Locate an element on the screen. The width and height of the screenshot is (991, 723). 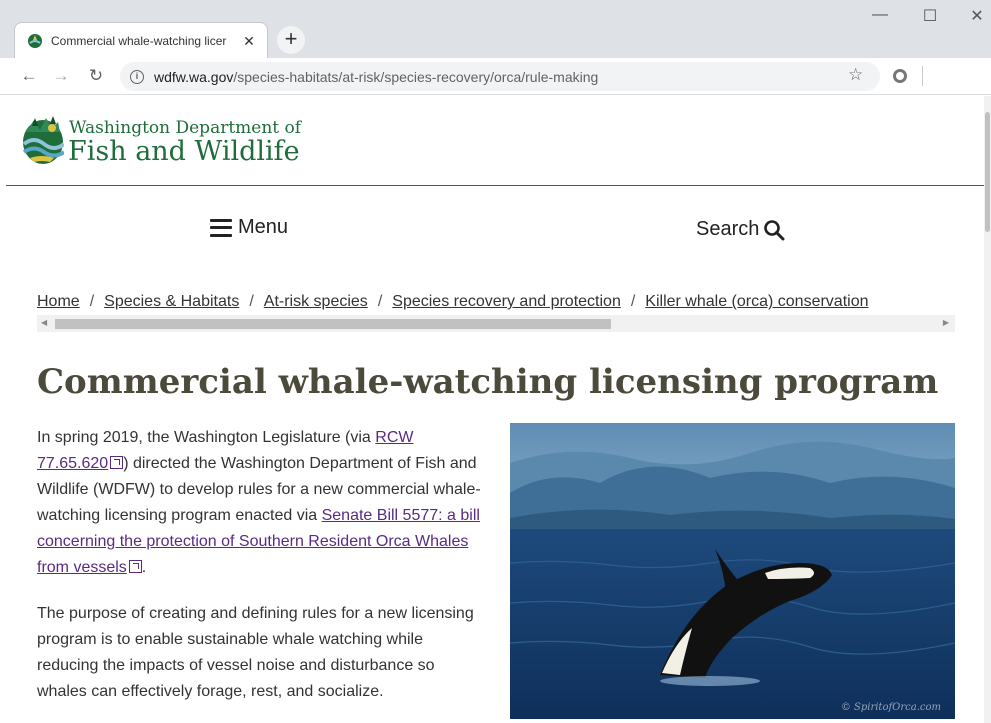
hamburger-icon is located at coordinates (221, 227).